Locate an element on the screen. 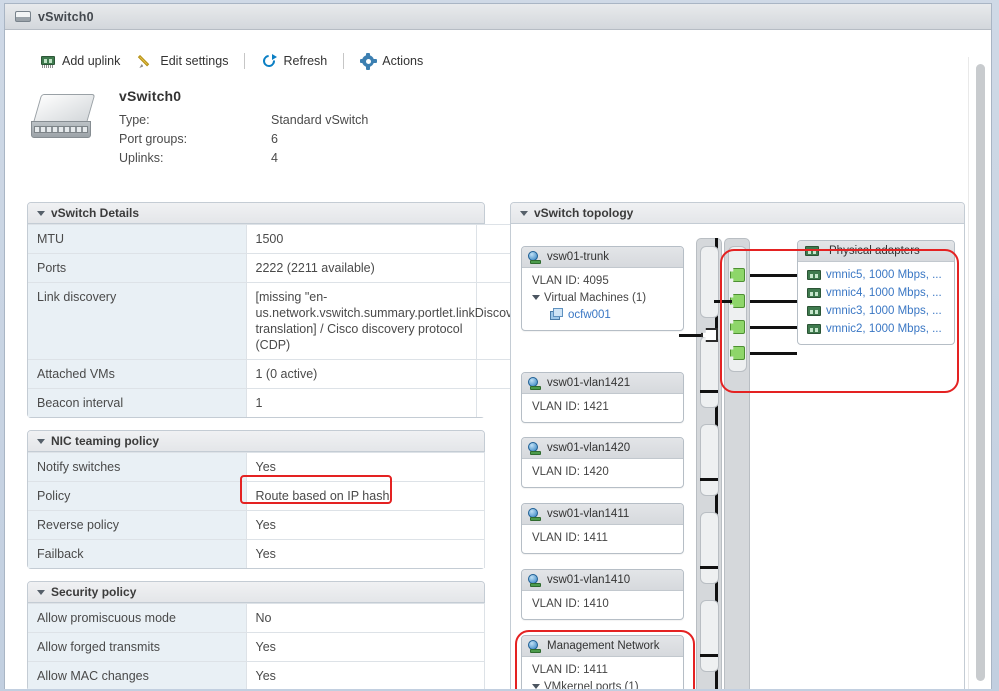 The image size is (999, 691). edit-settings-label: Edit settings is located at coordinates (194, 61).